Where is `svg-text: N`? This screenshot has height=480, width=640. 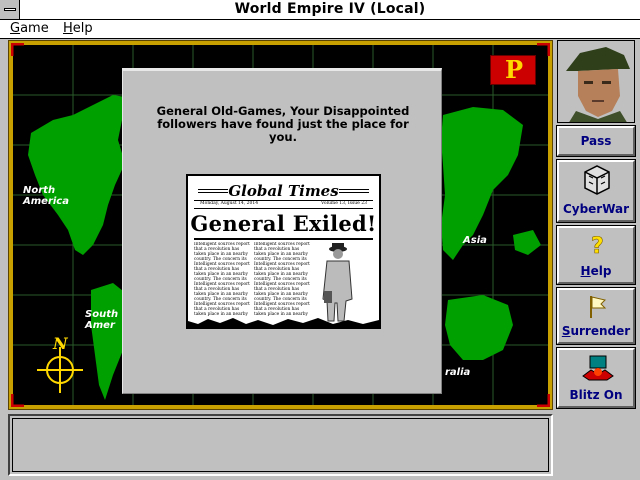
svg-text: N is located at coordinates (60, 343).